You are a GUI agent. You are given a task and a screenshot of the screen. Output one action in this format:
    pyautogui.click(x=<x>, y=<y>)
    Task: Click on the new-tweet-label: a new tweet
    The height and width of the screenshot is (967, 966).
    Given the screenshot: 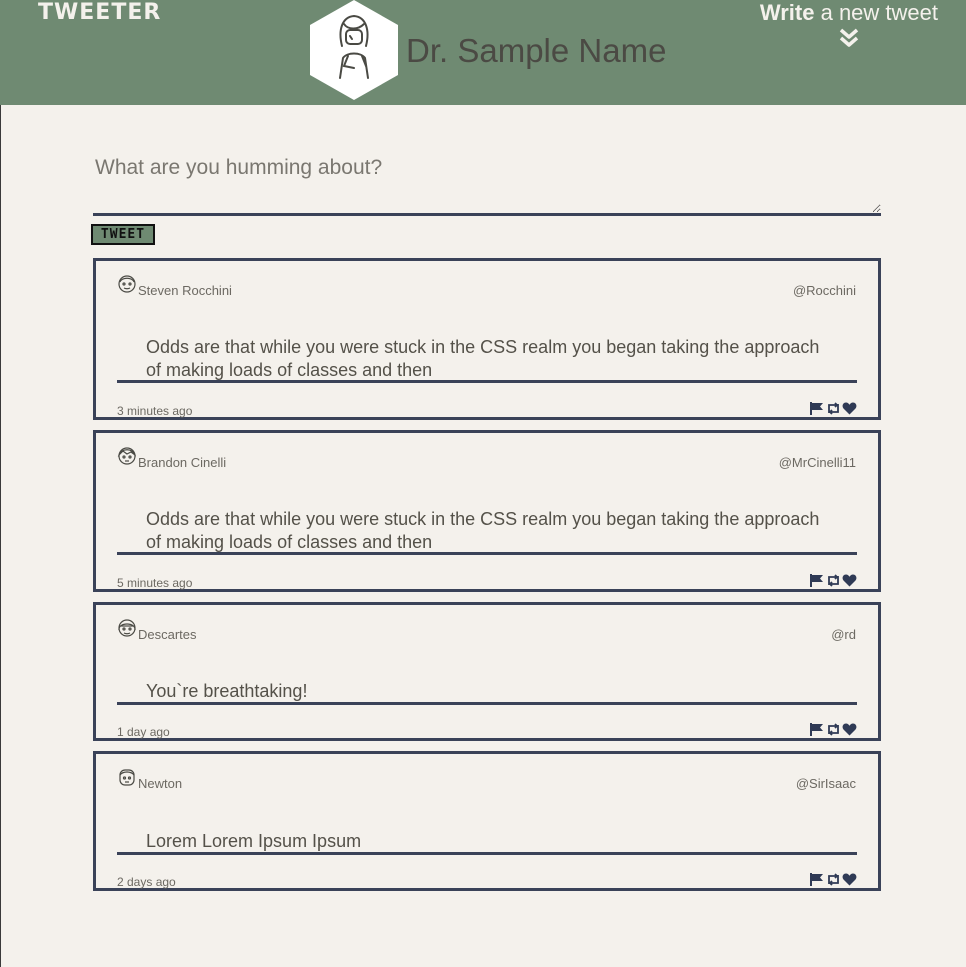 What is the action you would take?
    pyautogui.click(x=876, y=12)
    